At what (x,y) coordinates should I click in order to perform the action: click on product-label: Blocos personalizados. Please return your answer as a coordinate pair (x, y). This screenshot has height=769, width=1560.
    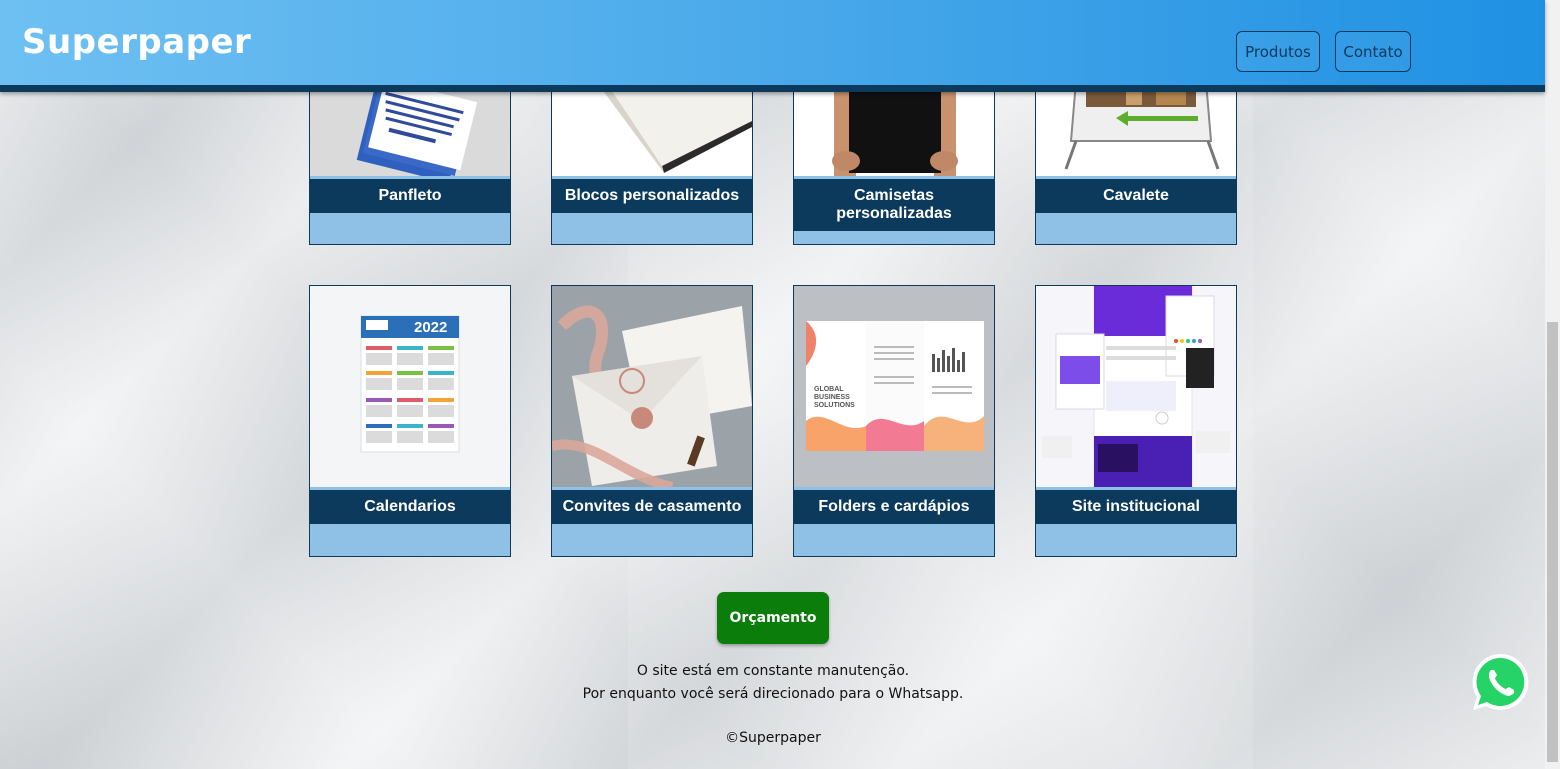
    Looking at the image, I should click on (652, 196).